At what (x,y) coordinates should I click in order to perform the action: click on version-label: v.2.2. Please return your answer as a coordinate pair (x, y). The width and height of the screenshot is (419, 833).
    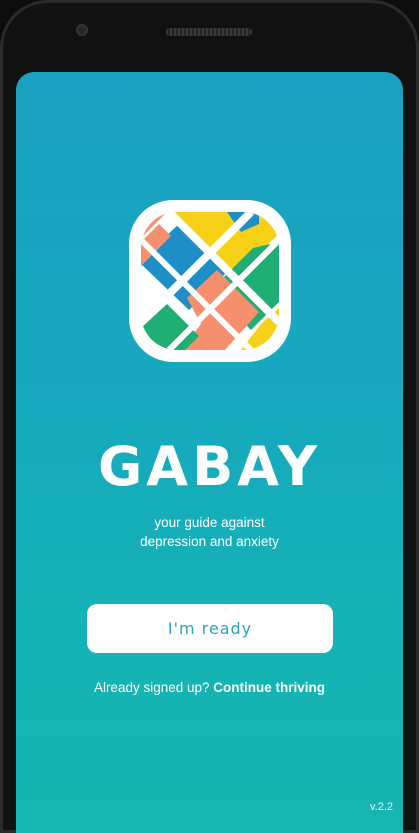
    Looking at the image, I should click on (381, 807).